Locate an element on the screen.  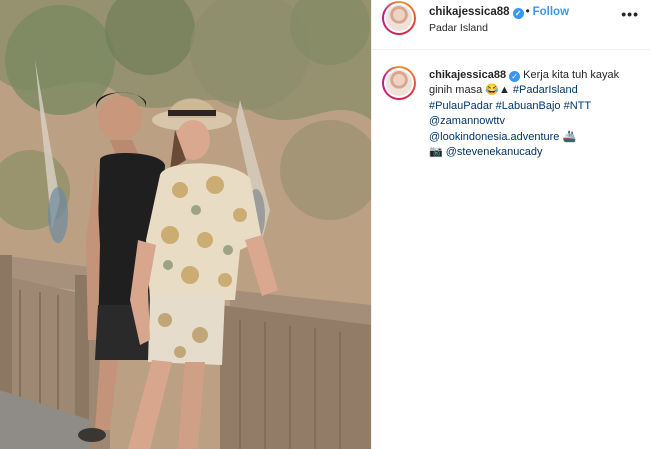
caption-avatar is located at coordinates (399, 83).